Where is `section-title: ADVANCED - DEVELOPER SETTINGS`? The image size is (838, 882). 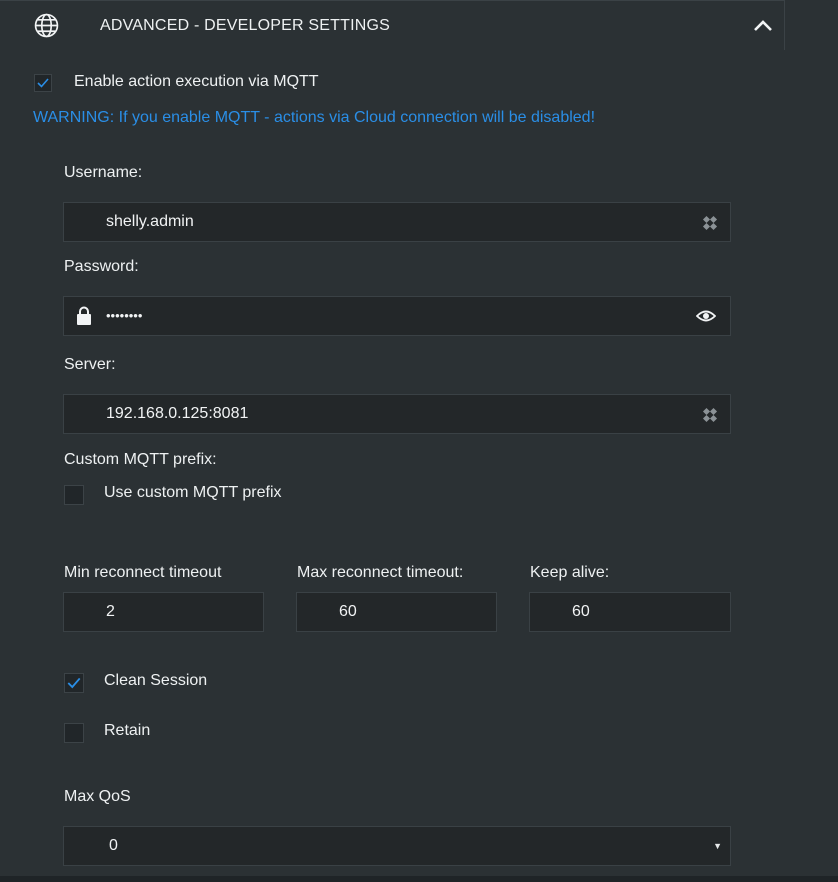
section-title: ADVANCED - DEVELOPER SETTINGS is located at coordinates (245, 25).